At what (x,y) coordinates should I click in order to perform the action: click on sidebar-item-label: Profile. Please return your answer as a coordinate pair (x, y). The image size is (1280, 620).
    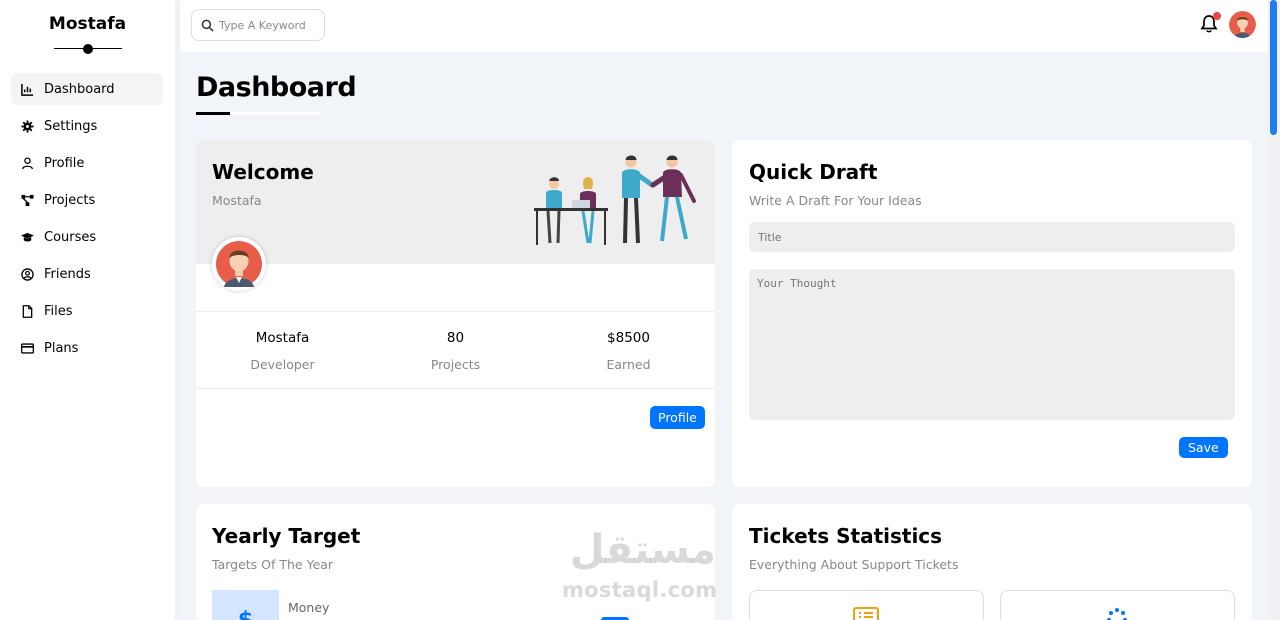
    Looking at the image, I should click on (64, 163).